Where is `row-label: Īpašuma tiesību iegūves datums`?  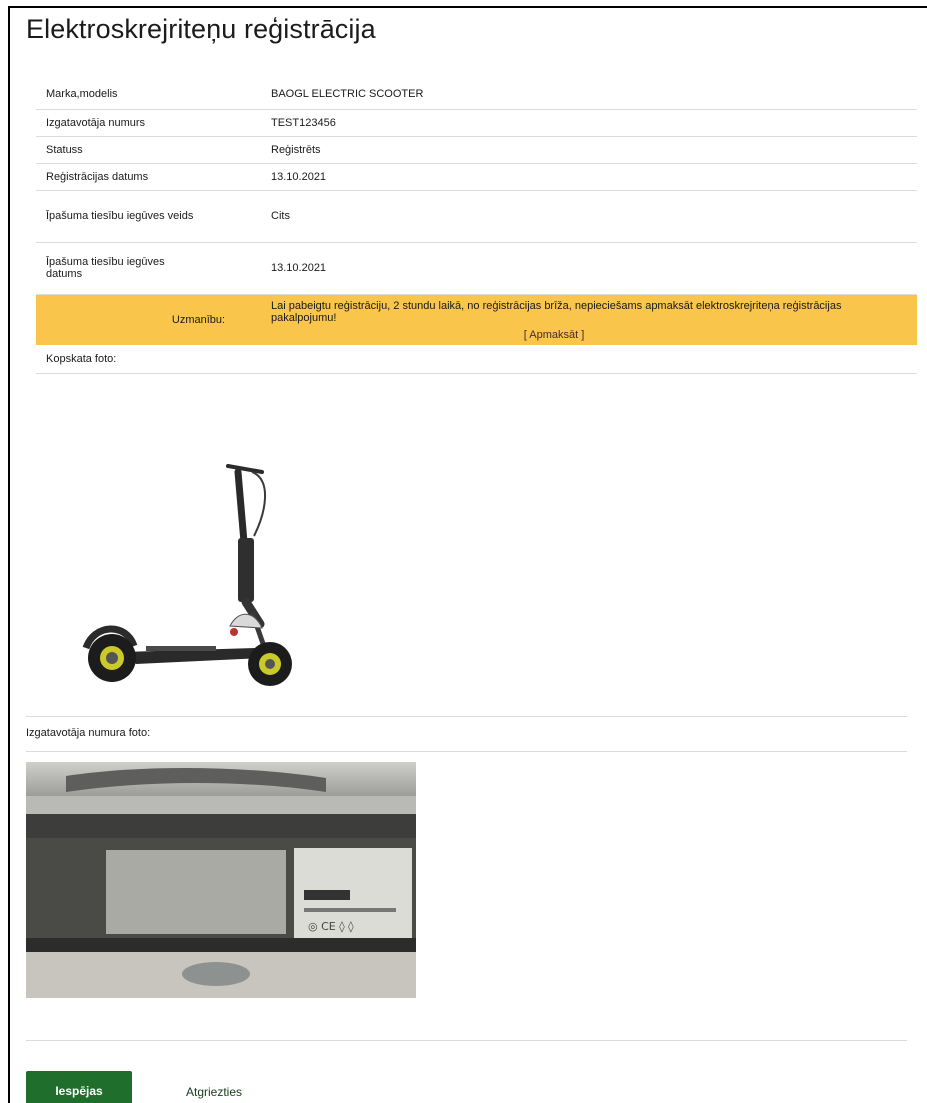
row-label: Īpašuma tiesību iegūves datums is located at coordinates (153, 268).